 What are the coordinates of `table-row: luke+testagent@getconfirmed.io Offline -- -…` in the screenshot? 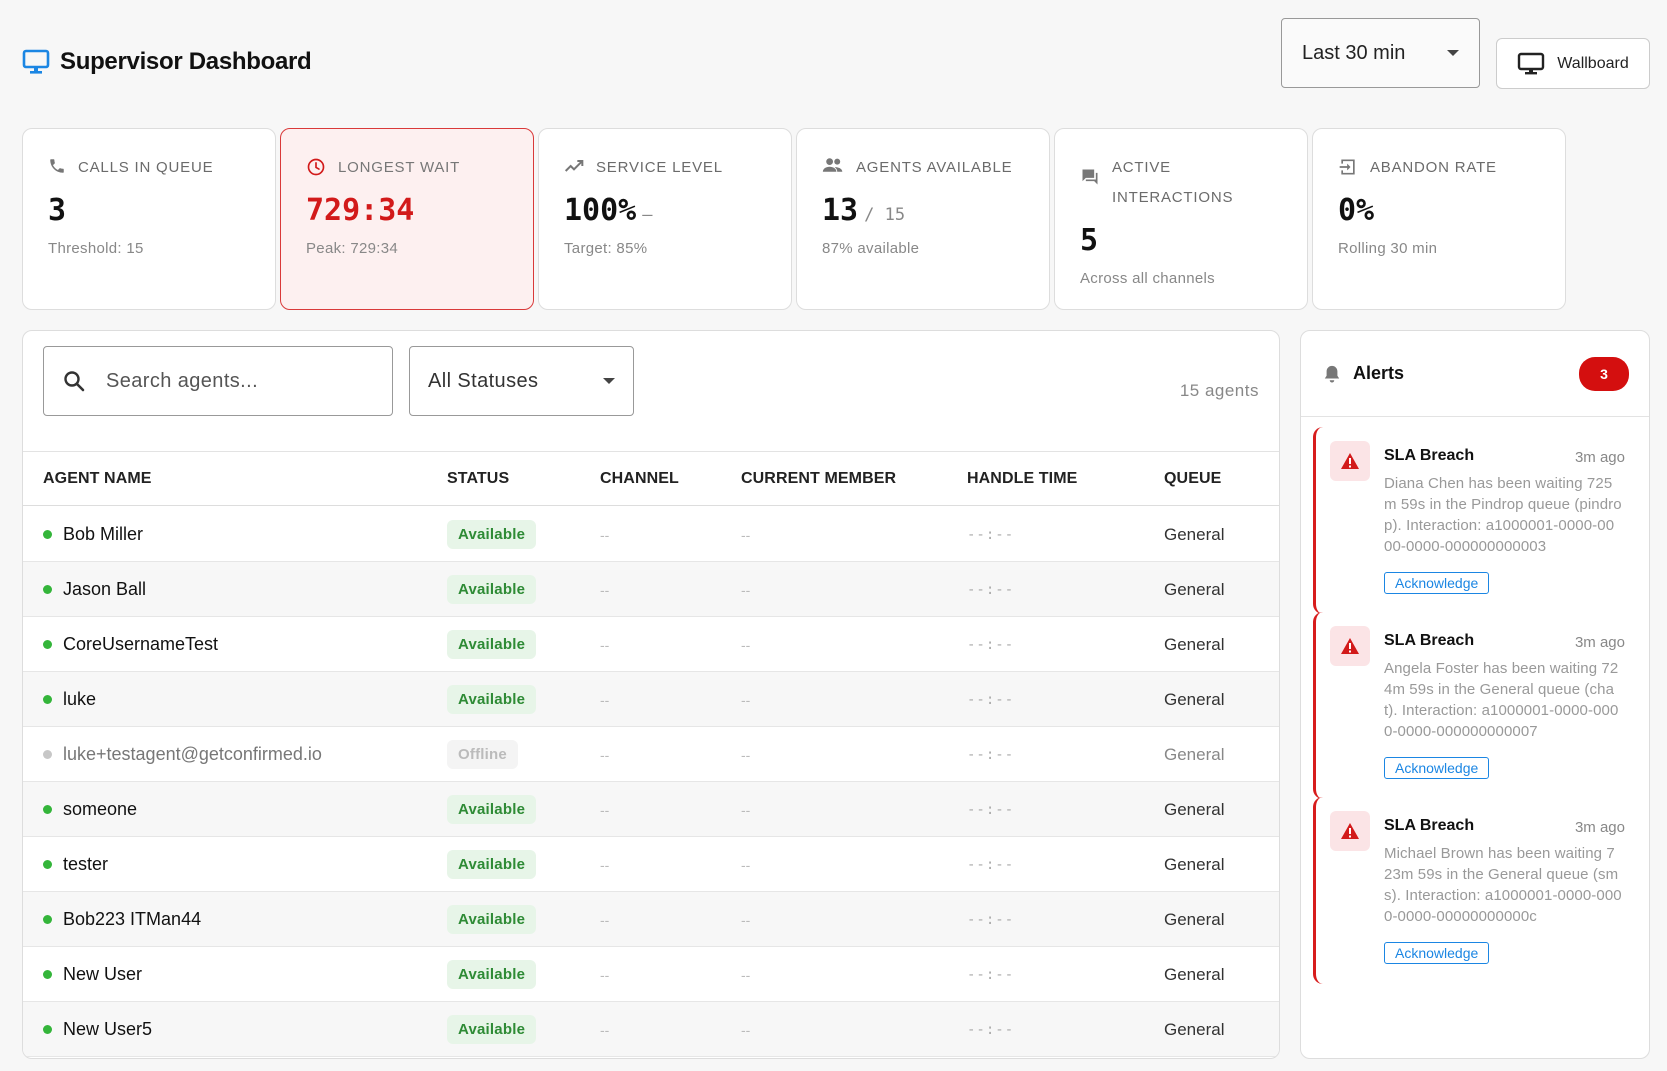 It's located at (651, 754).